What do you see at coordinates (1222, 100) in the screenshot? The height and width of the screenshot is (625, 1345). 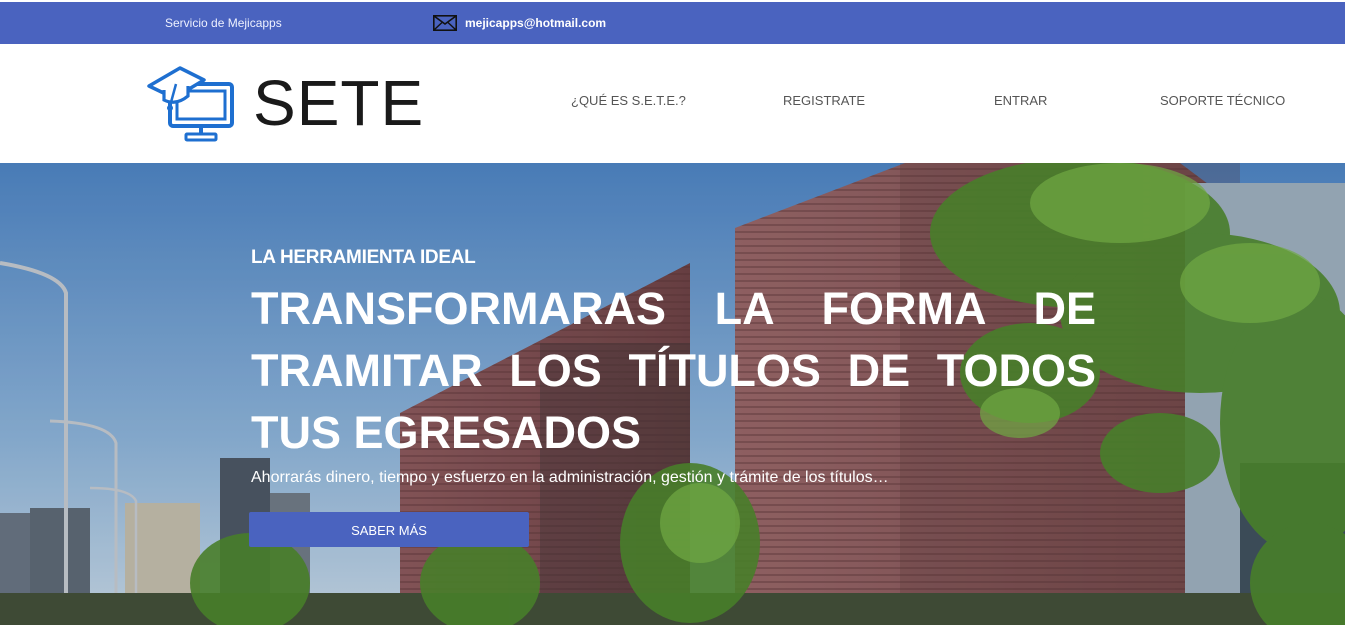 I see `nav-soporte-tecnico: SOPORTE TÉCNICO` at bounding box center [1222, 100].